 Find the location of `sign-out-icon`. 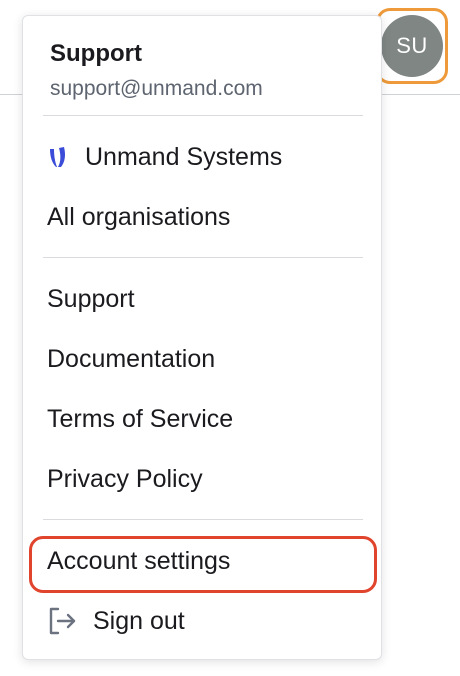

sign-out-icon is located at coordinates (62, 621).